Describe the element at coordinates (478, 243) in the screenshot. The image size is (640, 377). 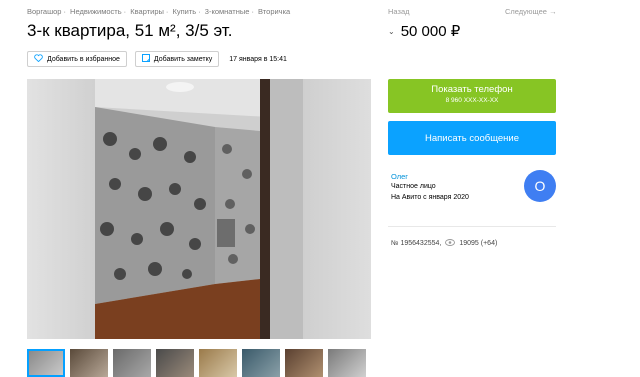
I see `view-count: 19095 (+64)` at that location.